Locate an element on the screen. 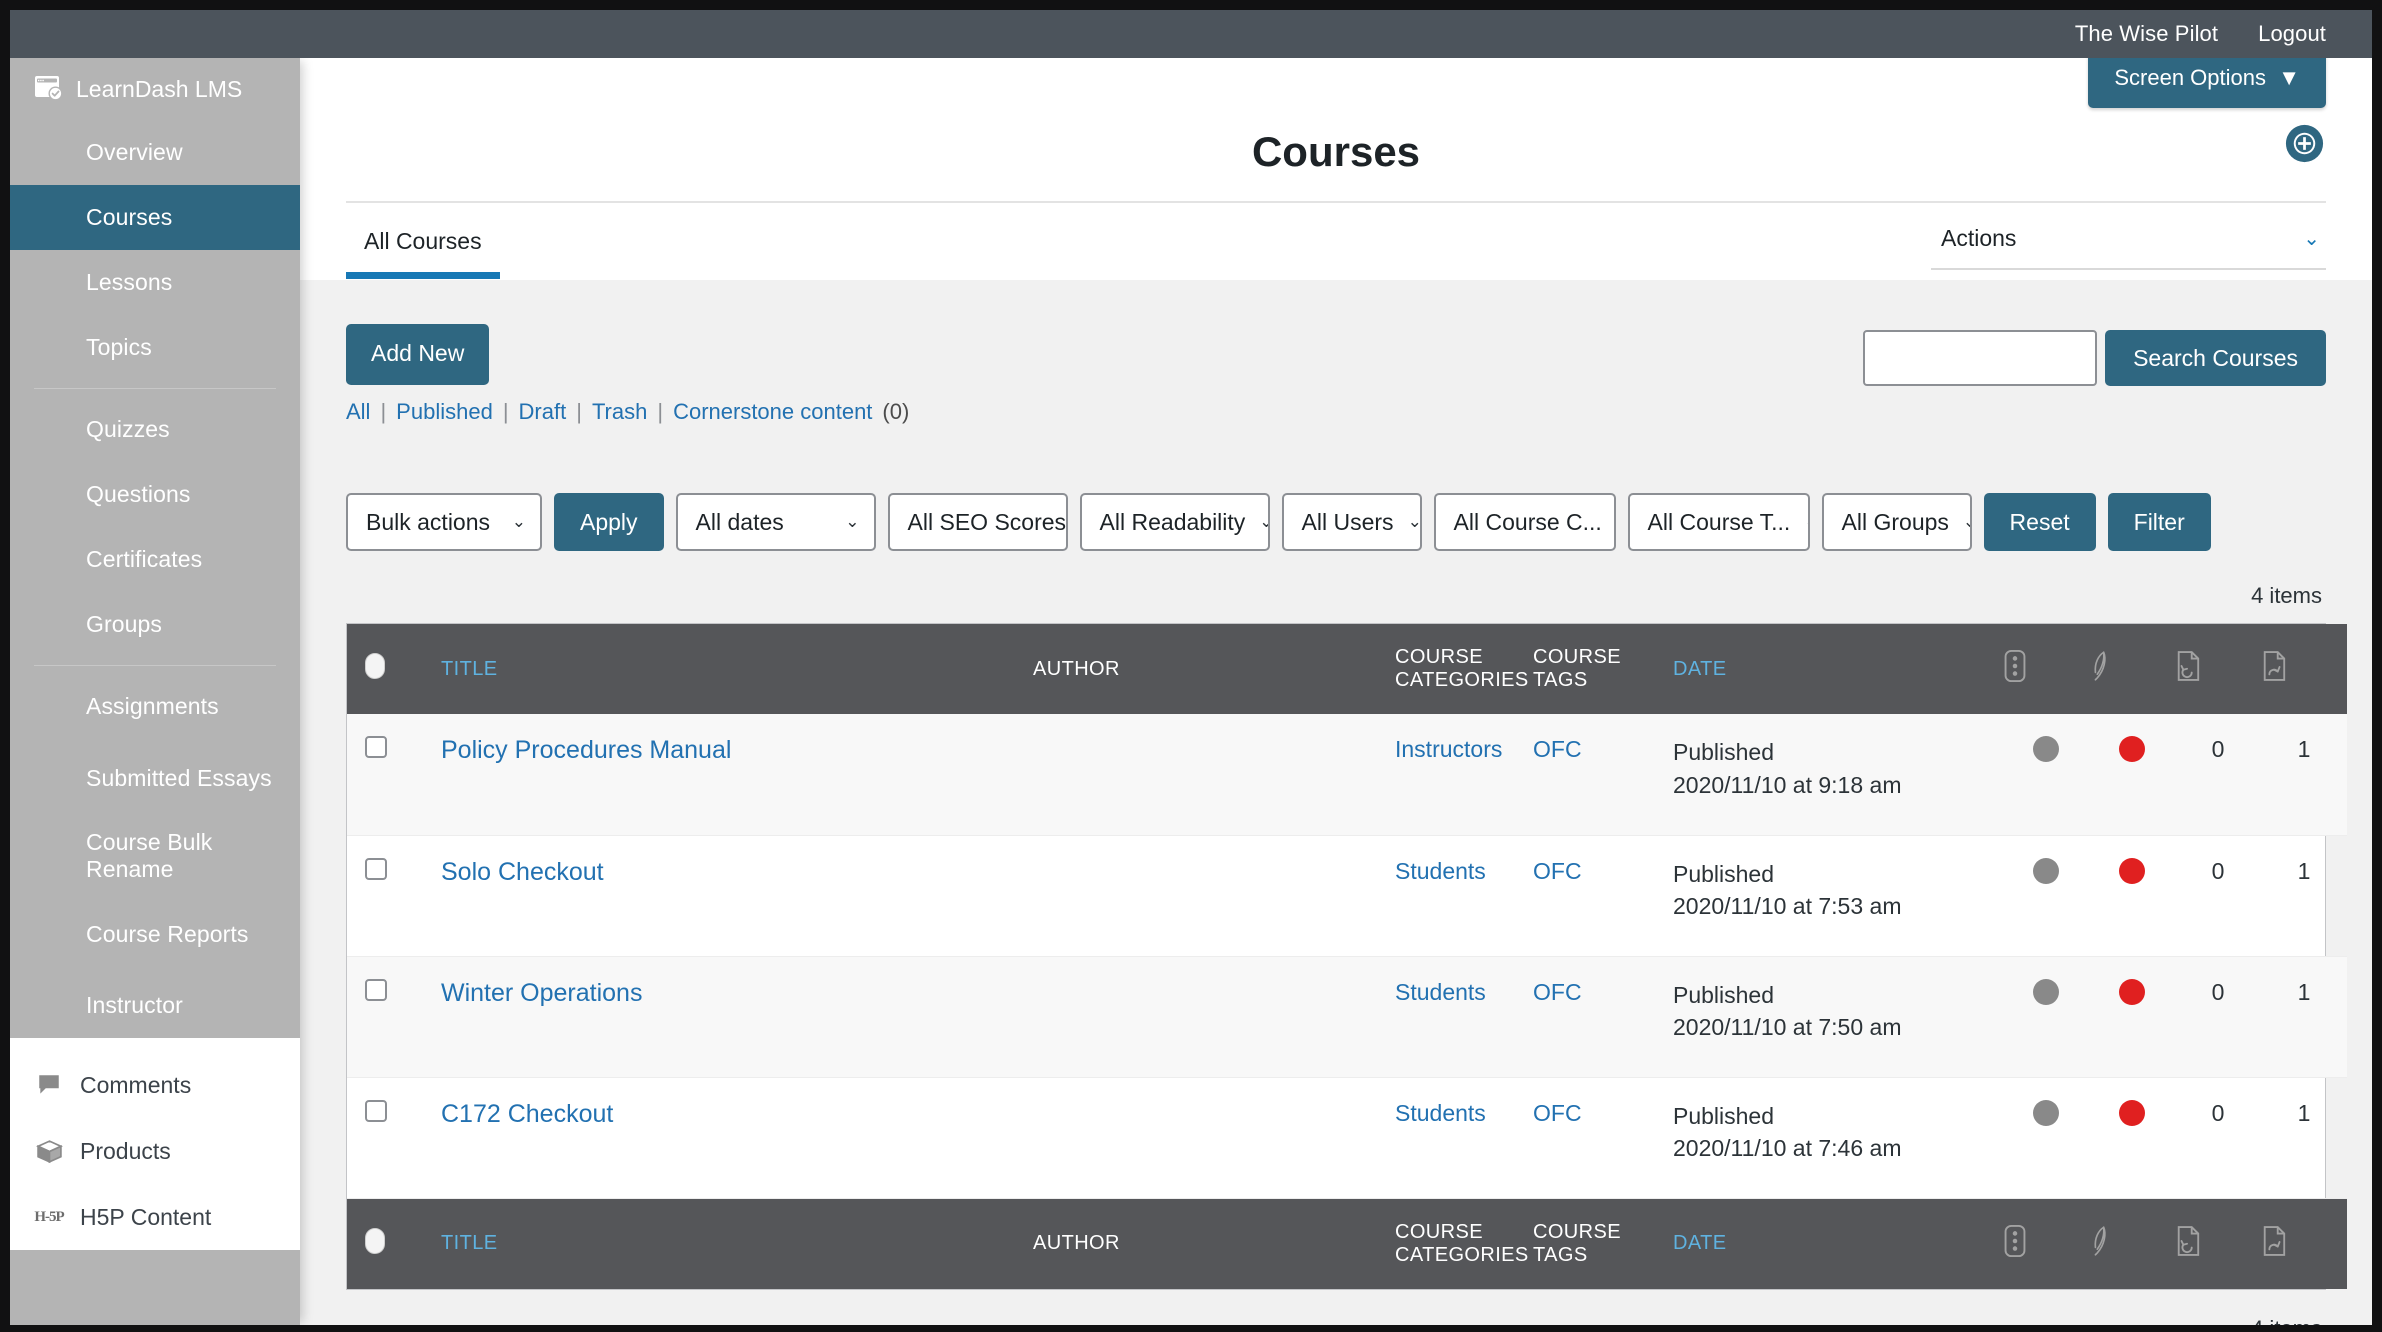  column-footer-title: TITLE is located at coordinates (723, 1243).